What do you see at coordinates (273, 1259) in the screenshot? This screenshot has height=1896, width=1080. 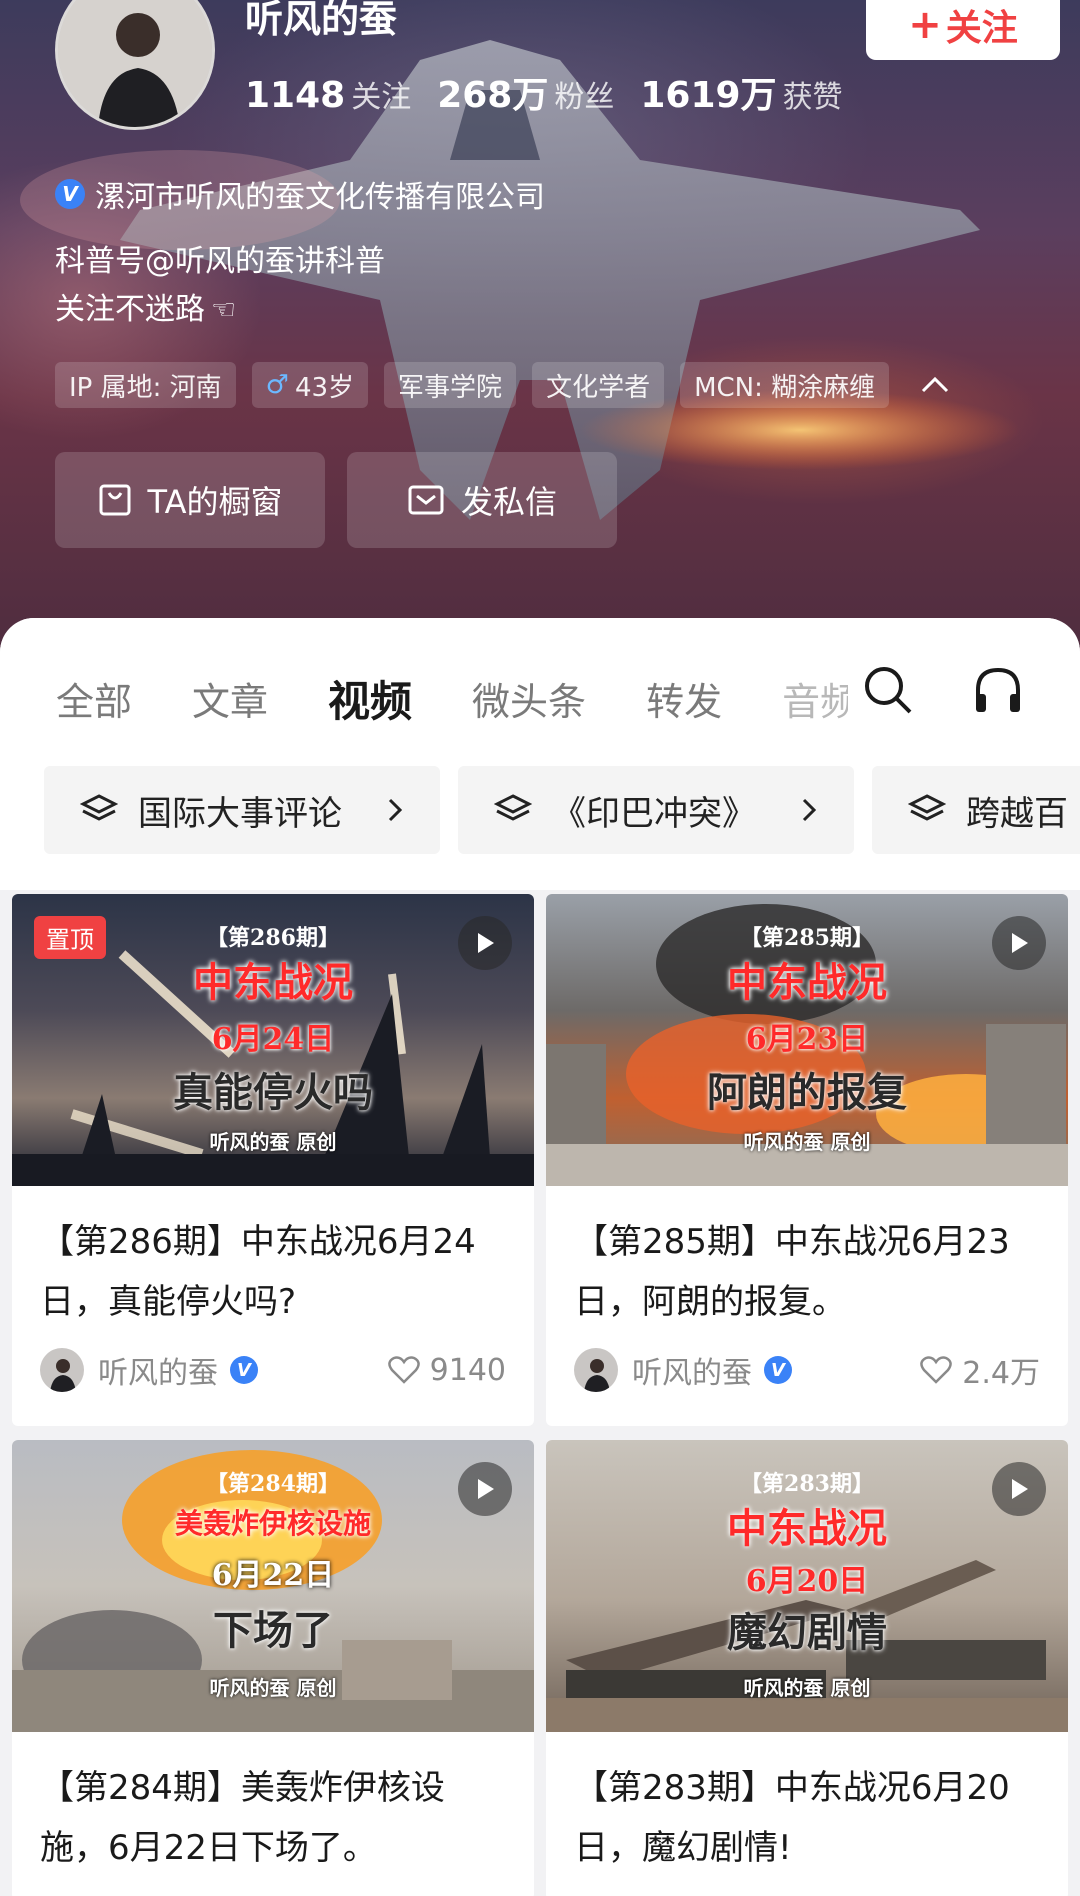 I see `video-title: 【第286期】中东战况6月24日，真能停火吗?` at bounding box center [273, 1259].